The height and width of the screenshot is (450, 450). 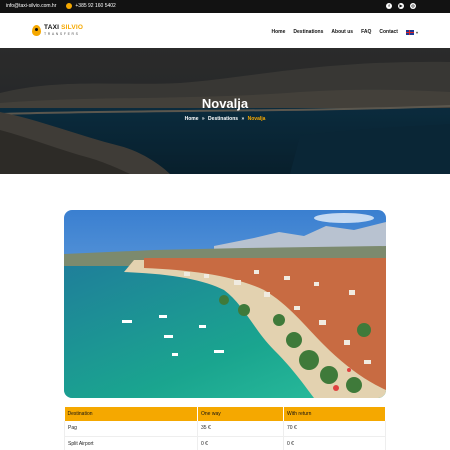 What do you see at coordinates (95, 6) in the screenshot?
I see `phone-text: +385 92 160 5402` at bounding box center [95, 6].